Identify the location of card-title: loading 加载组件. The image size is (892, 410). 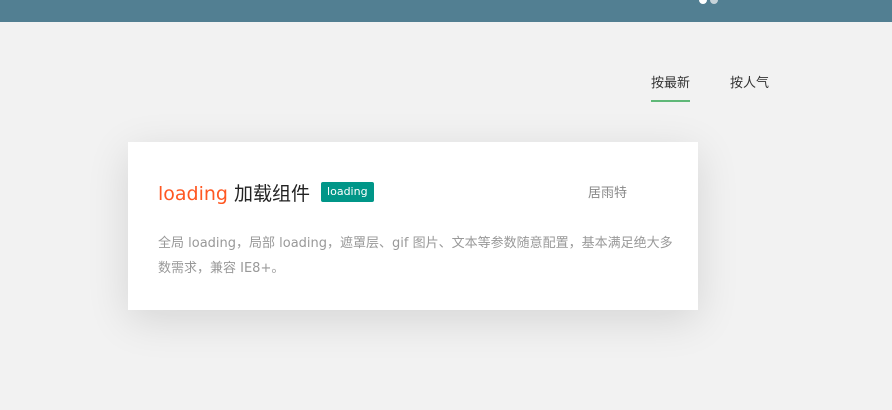
(234, 192).